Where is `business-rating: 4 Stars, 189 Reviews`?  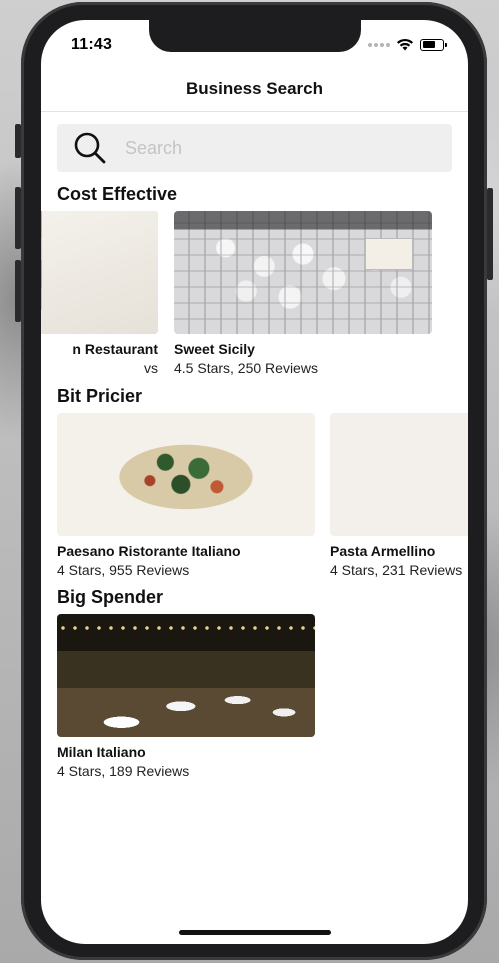 business-rating: 4 Stars, 189 Reviews is located at coordinates (123, 771).